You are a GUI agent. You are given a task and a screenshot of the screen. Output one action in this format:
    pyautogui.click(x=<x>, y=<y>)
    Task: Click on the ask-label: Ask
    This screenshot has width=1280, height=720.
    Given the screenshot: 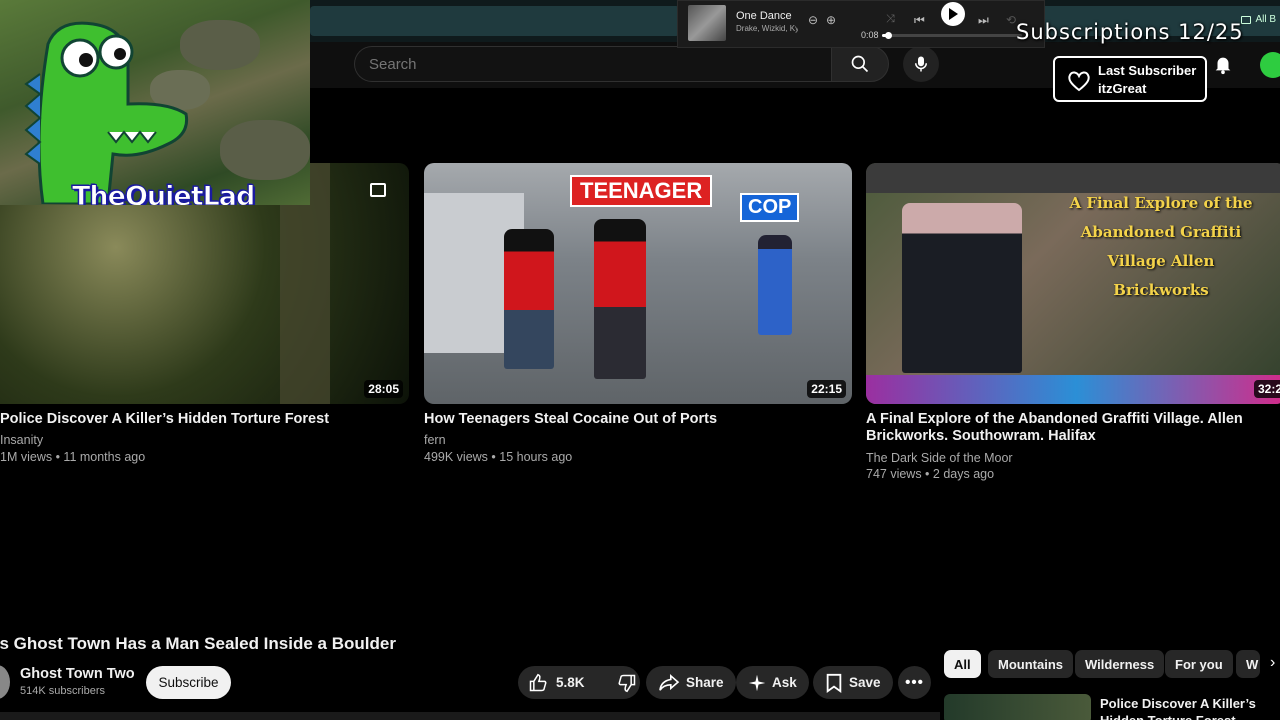 What is the action you would take?
    pyautogui.click(x=784, y=682)
    